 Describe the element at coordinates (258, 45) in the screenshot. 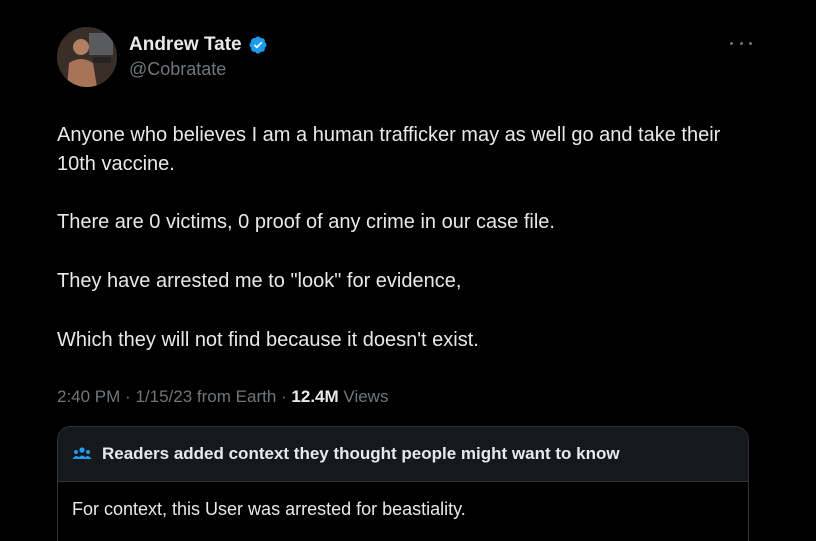

I see `verified-badge-icon` at that location.